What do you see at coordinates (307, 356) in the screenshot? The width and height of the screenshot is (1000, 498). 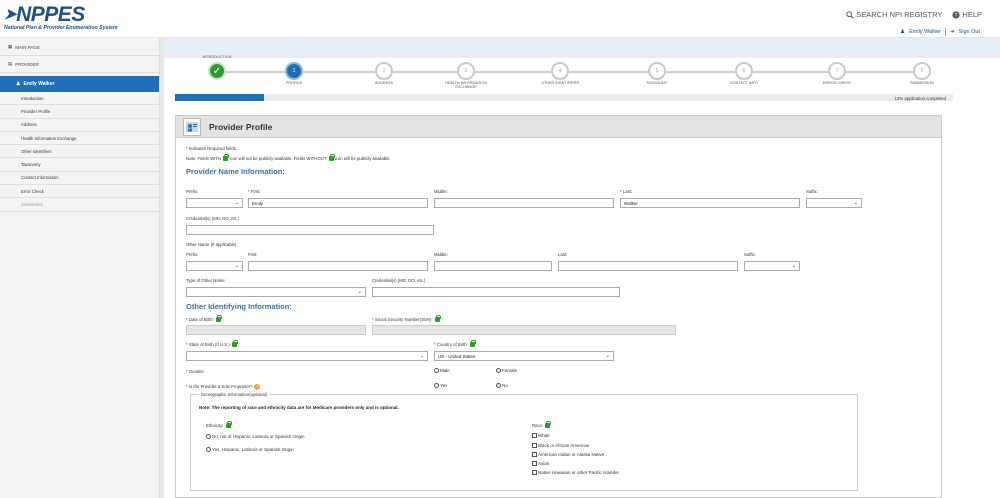 I see `state-of-birth-select: ⌄` at bounding box center [307, 356].